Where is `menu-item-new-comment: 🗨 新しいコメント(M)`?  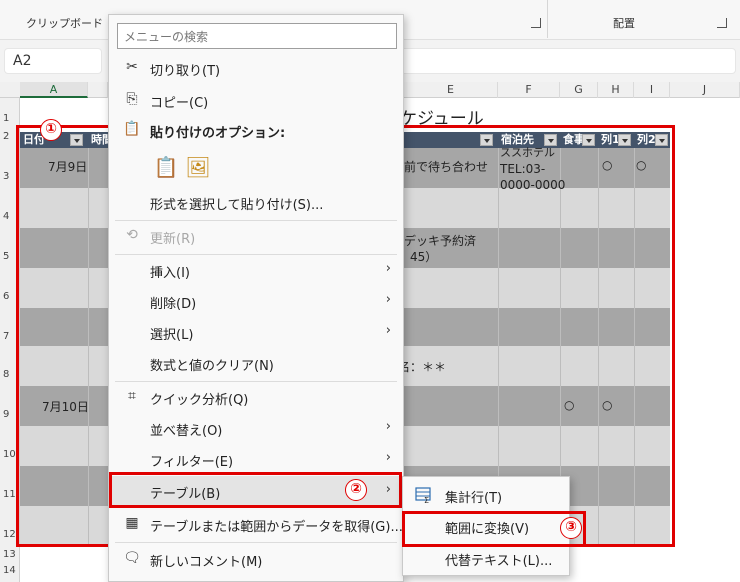
menu-item-new-comment: 🗨 新しいコメント(M) is located at coordinates (256, 559).